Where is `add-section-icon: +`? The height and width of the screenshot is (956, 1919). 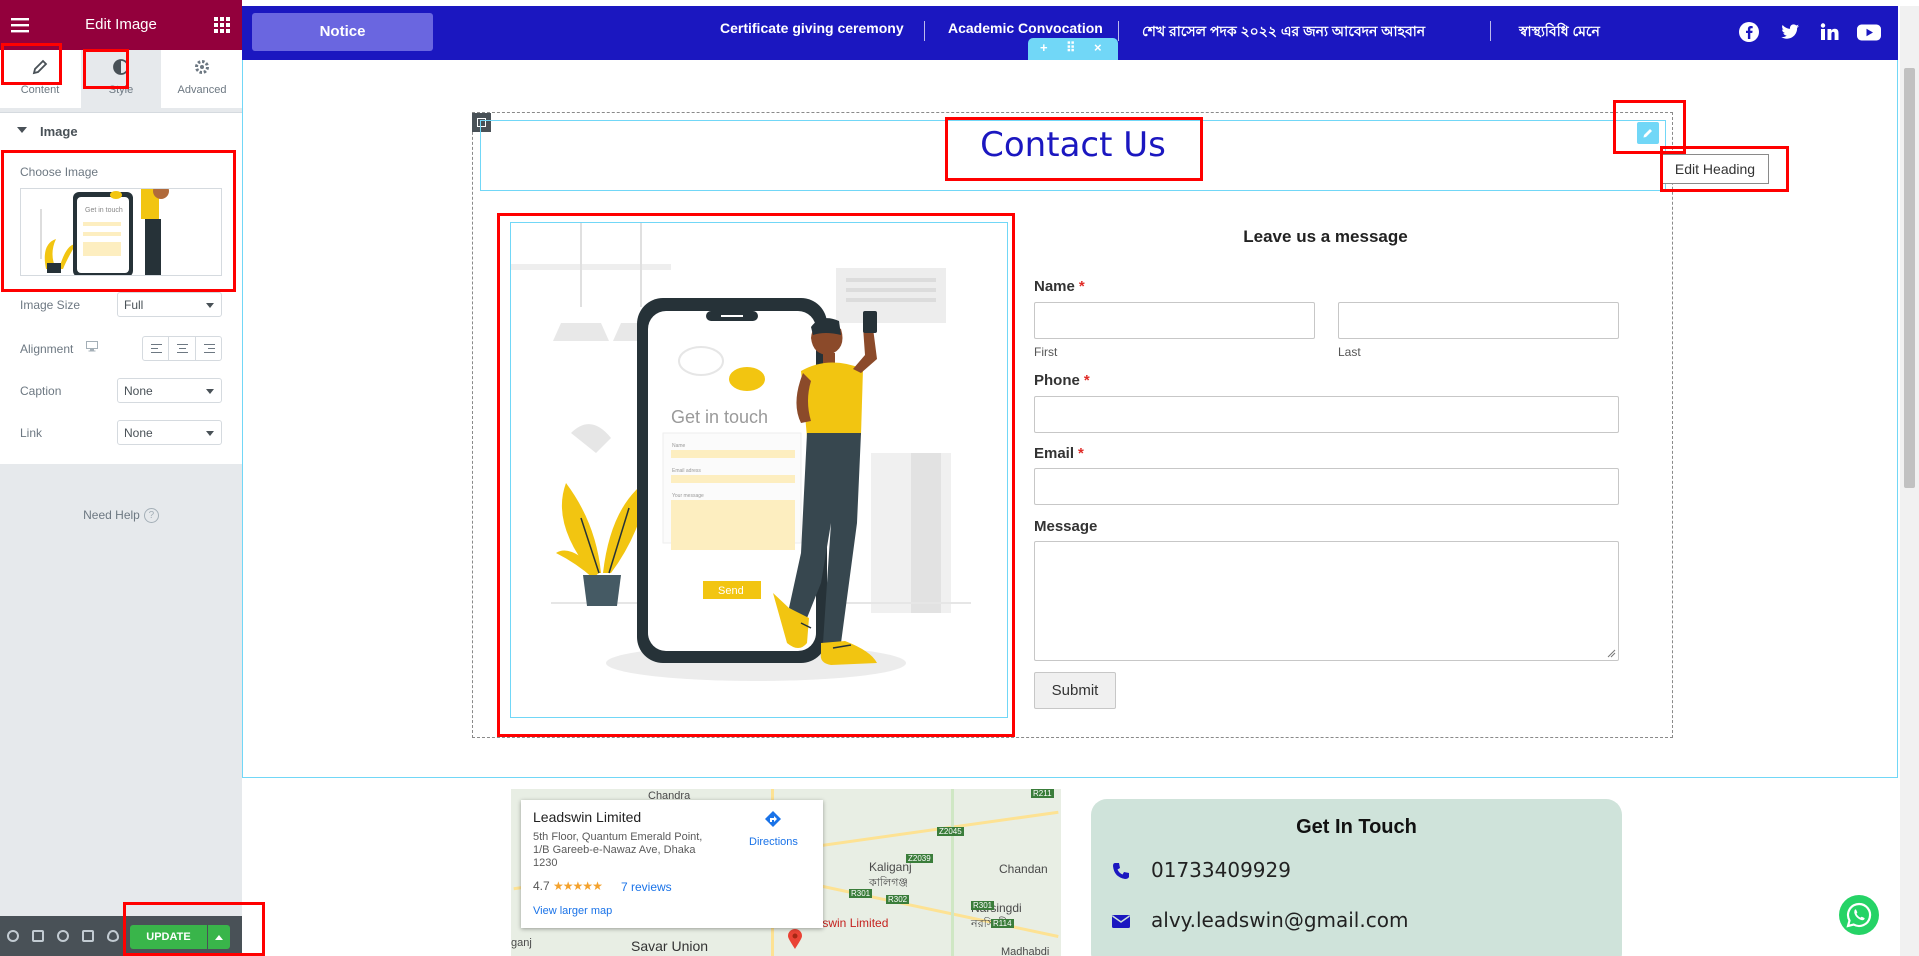
add-section-icon: + is located at coordinates (1044, 47).